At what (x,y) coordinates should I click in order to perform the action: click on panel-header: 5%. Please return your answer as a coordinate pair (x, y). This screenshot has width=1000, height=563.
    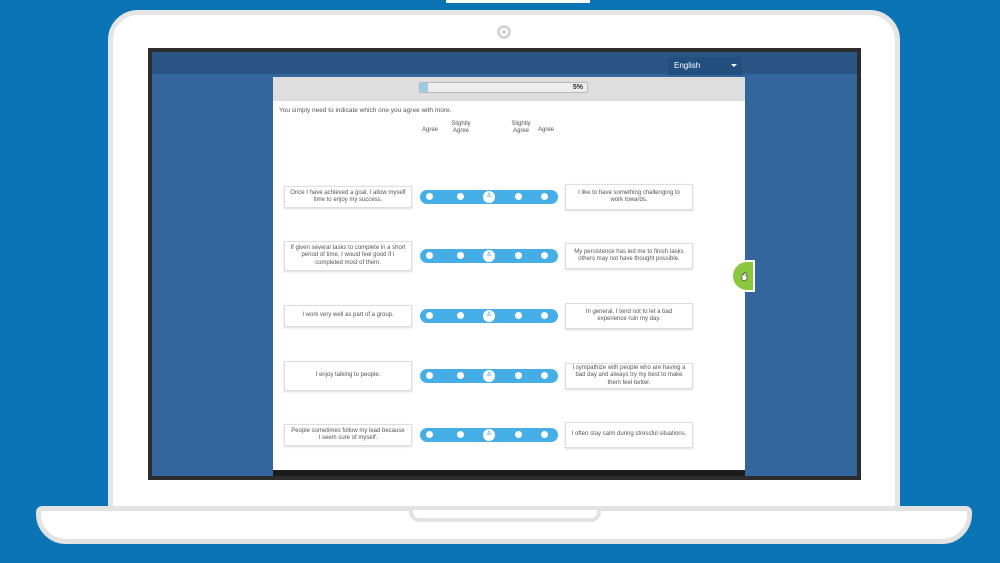
    Looking at the image, I should click on (509, 89).